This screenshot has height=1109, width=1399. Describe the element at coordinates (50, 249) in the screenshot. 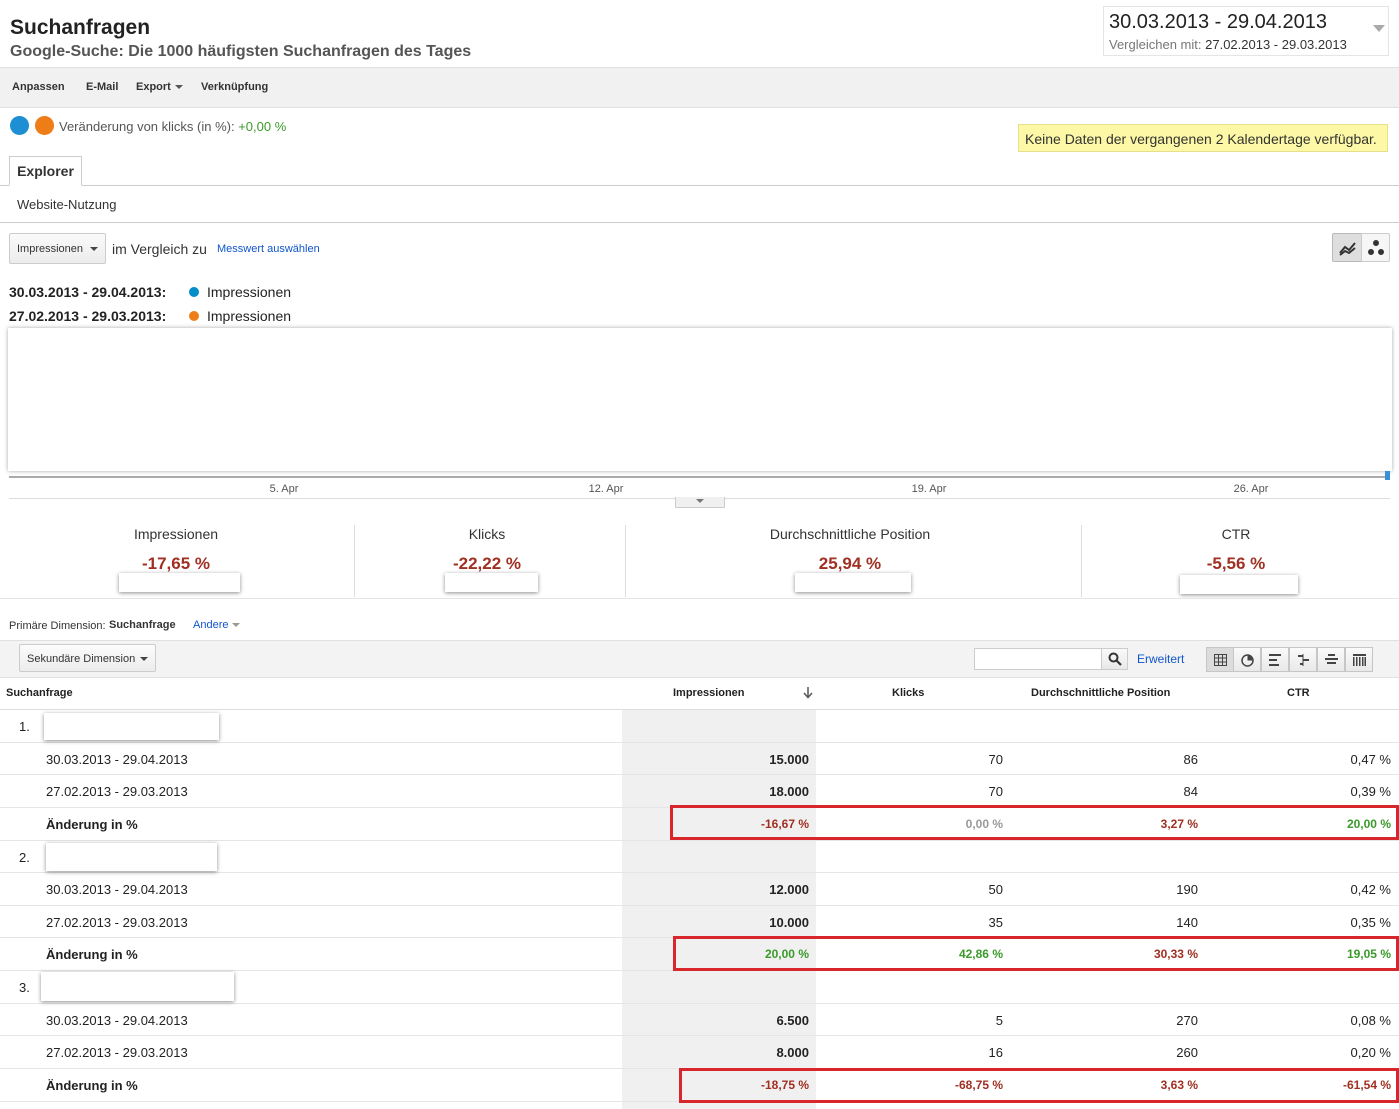

I see `metric-select-value: Impressionen` at that location.